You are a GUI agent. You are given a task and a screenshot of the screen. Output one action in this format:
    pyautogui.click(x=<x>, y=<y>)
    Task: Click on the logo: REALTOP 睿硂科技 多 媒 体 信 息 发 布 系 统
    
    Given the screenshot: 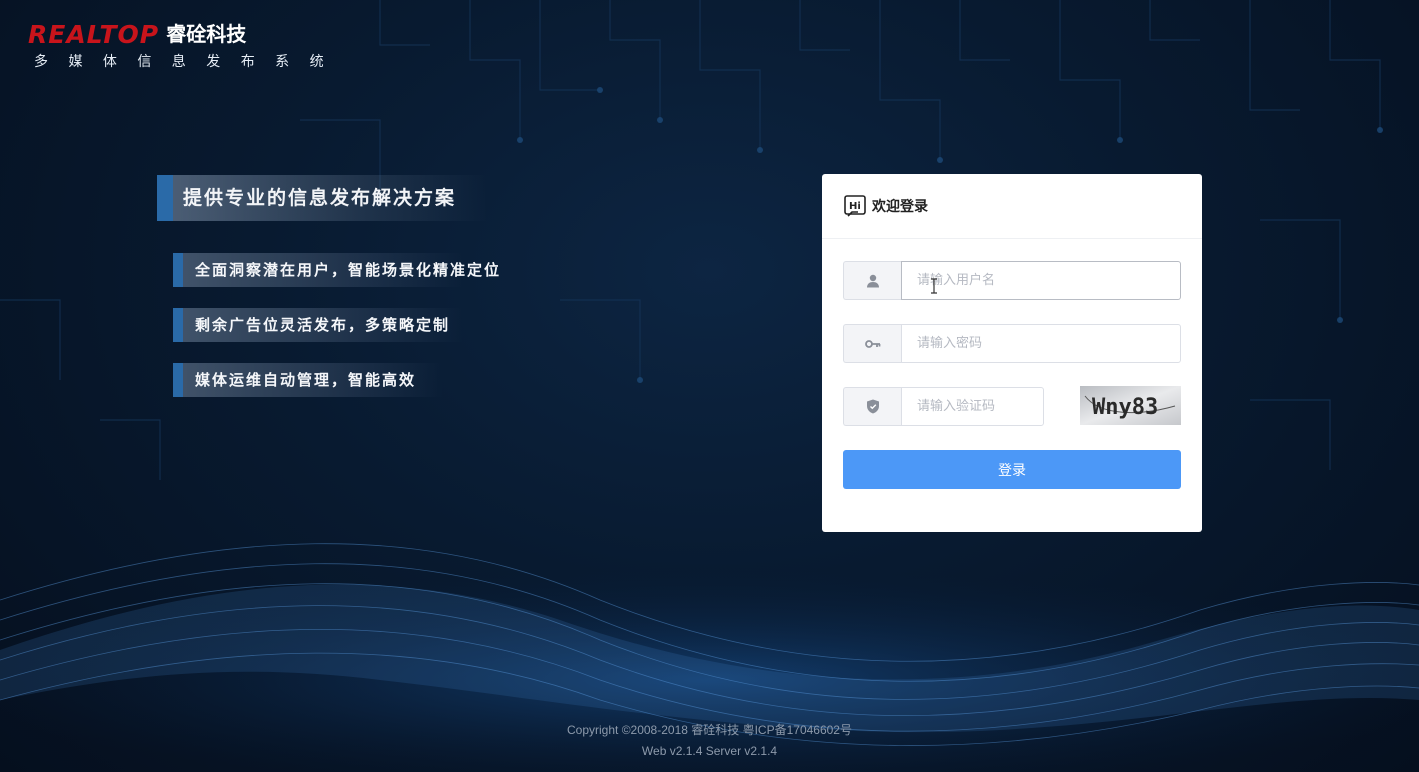 What is the action you would take?
    pyautogui.click(x=180, y=44)
    